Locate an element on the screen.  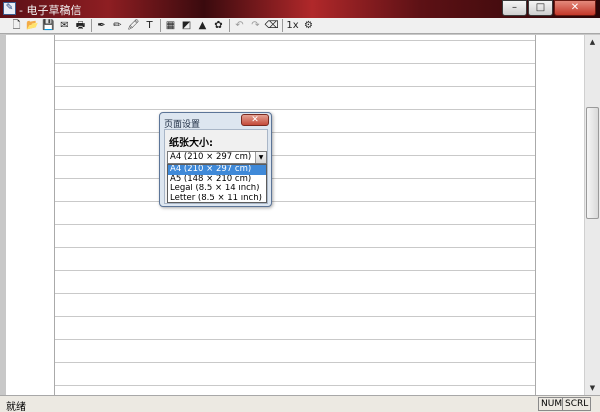
undo-icon: ↶ is located at coordinates (239, 25).